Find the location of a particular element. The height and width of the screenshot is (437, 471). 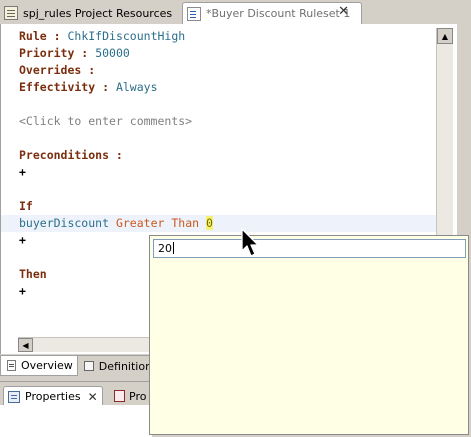

condition-operator: Greater Than is located at coordinates (157, 223).